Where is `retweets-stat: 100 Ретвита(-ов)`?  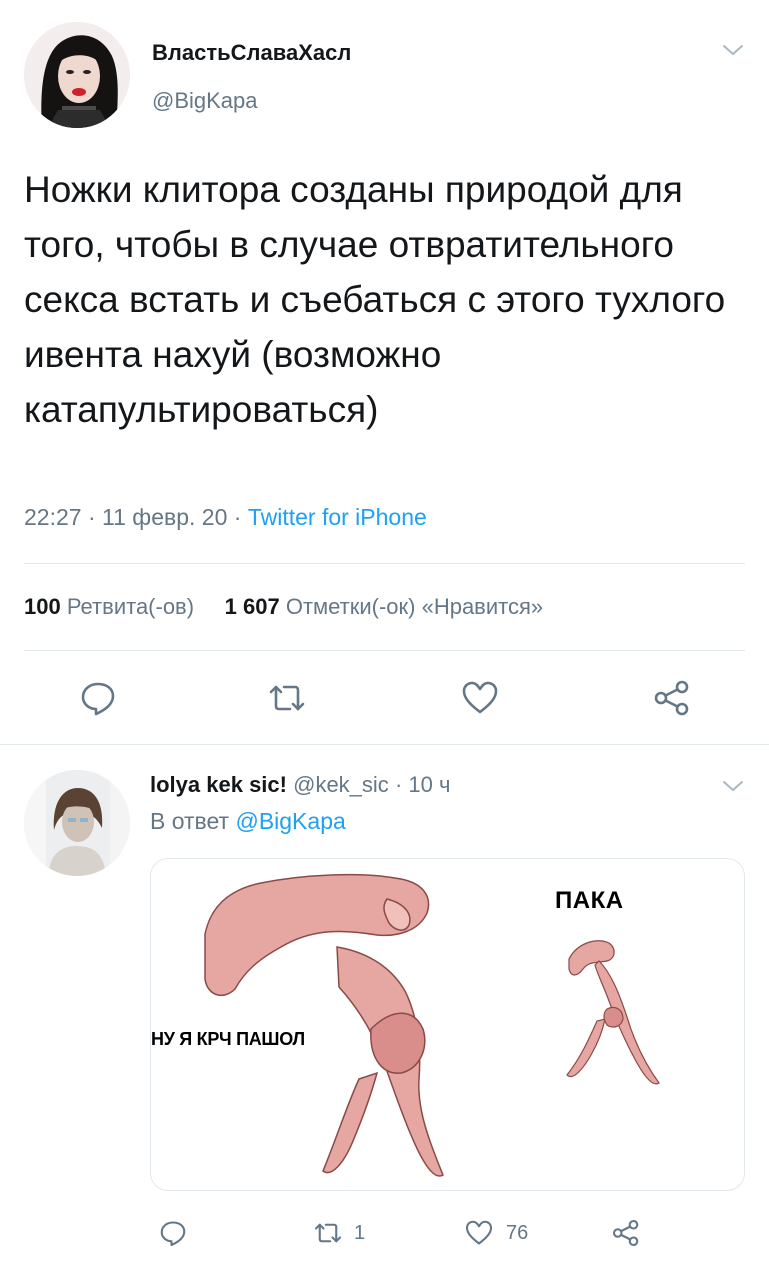
retweets-stat: 100 Ретвита(-ов) is located at coordinates (109, 606).